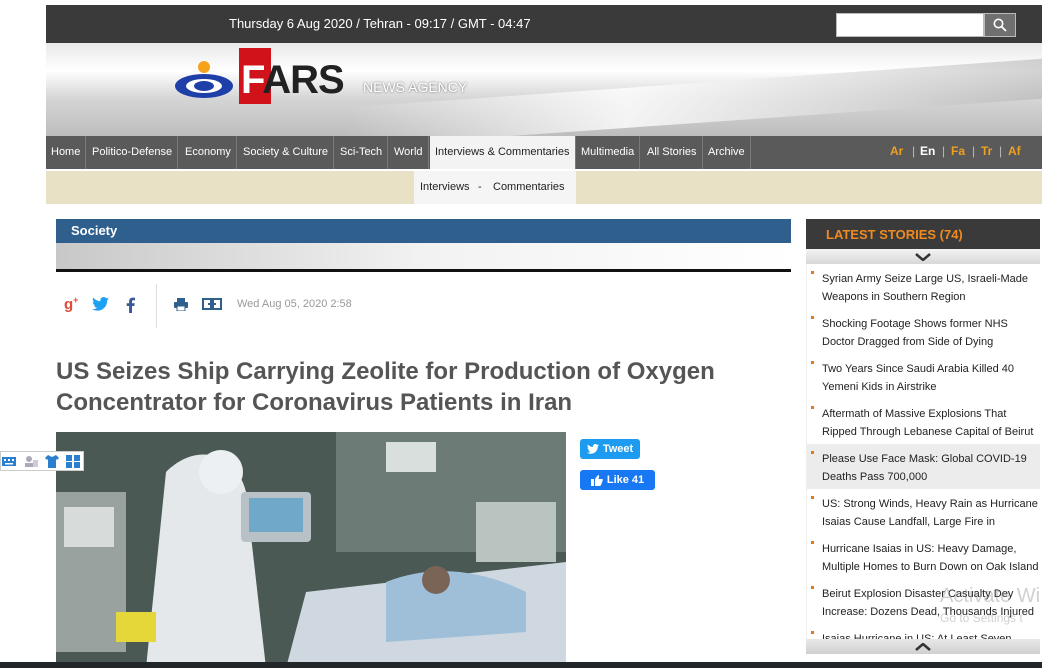 The image size is (1042, 668). I want to click on share-divider, so click(156, 306).